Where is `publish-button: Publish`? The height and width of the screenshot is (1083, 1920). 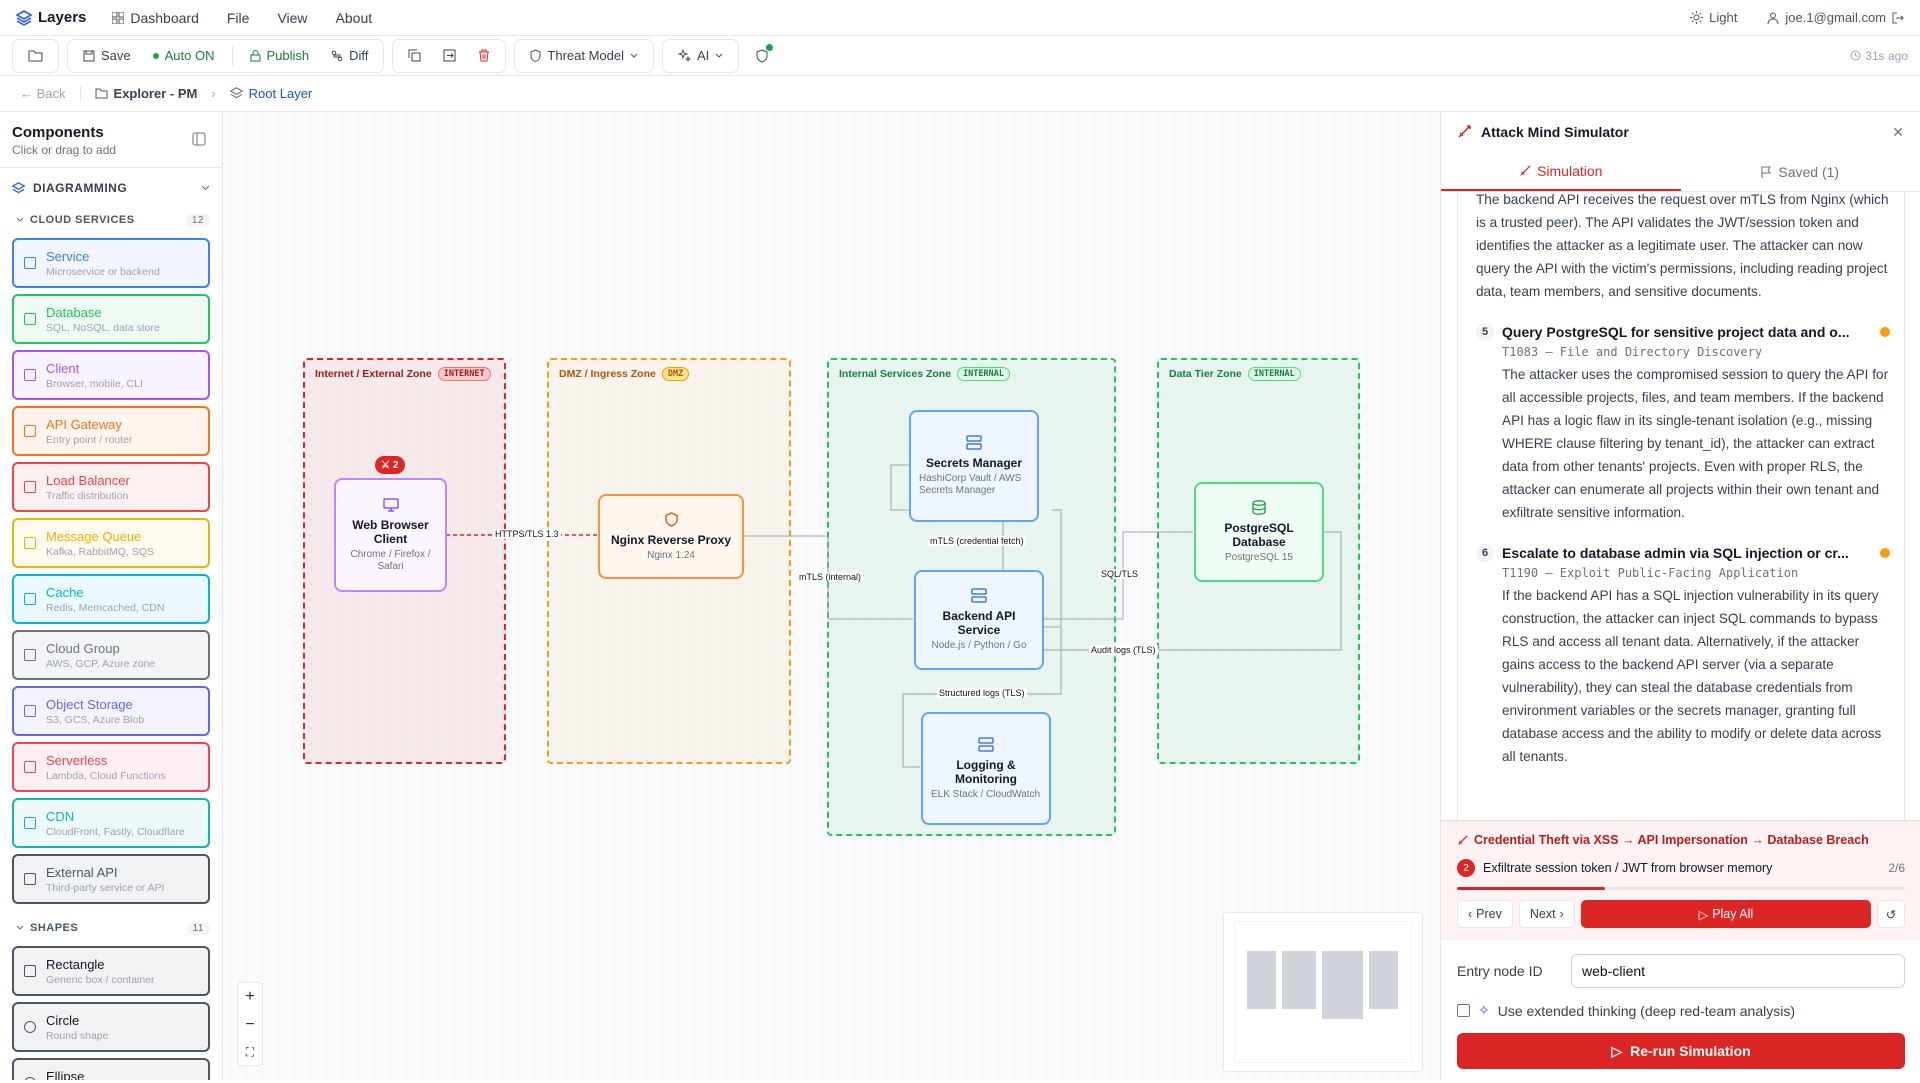
publish-button: Publish is located at coordinates (280, 56).